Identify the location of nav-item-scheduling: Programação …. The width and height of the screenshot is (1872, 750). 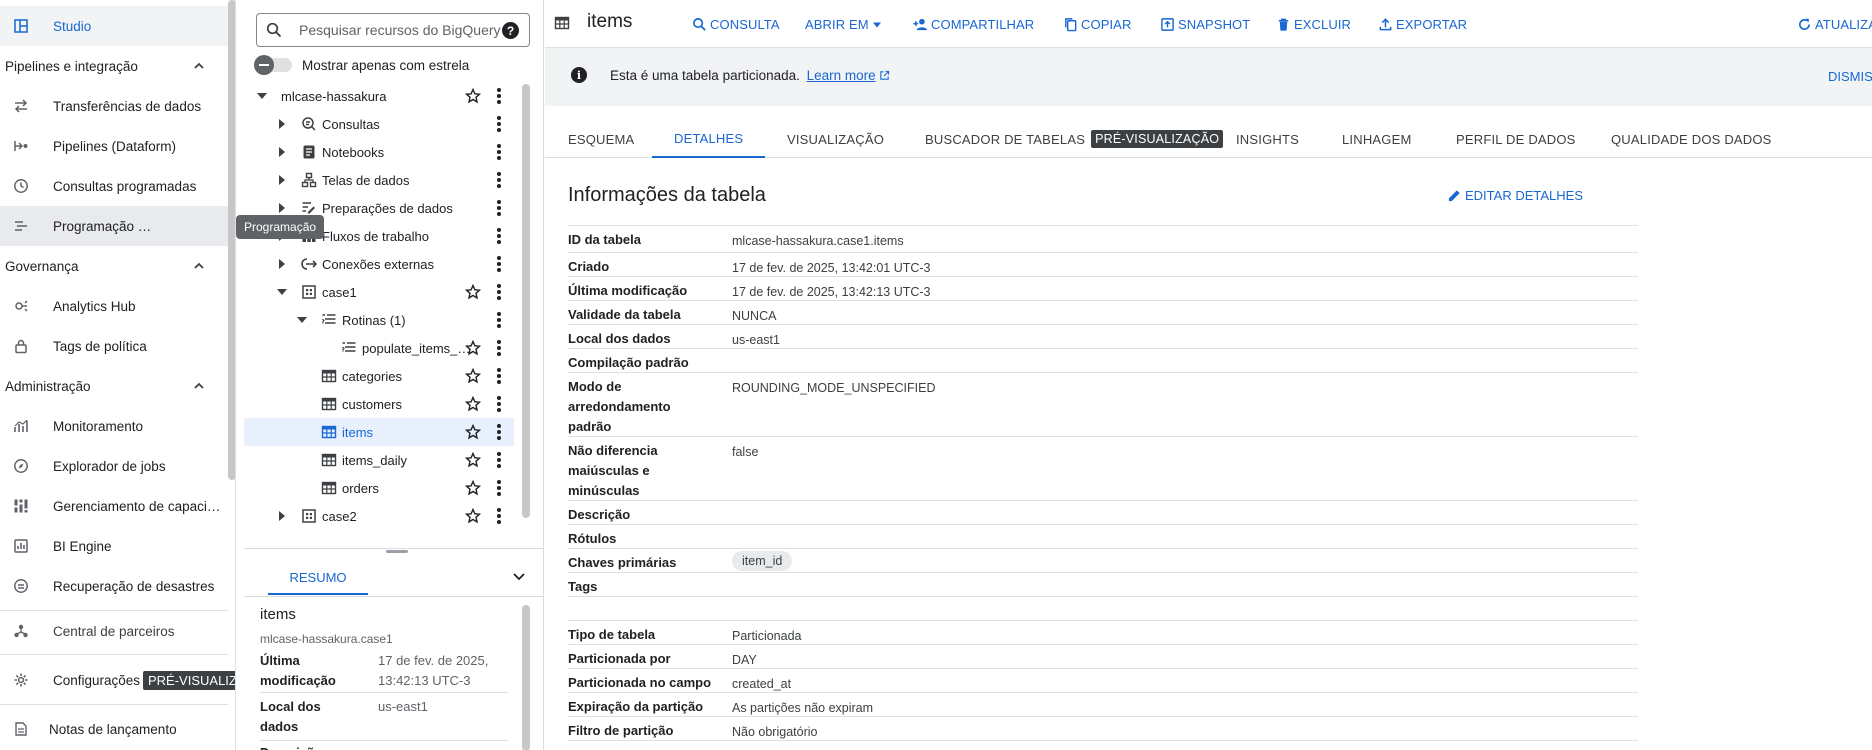
(114, 226).